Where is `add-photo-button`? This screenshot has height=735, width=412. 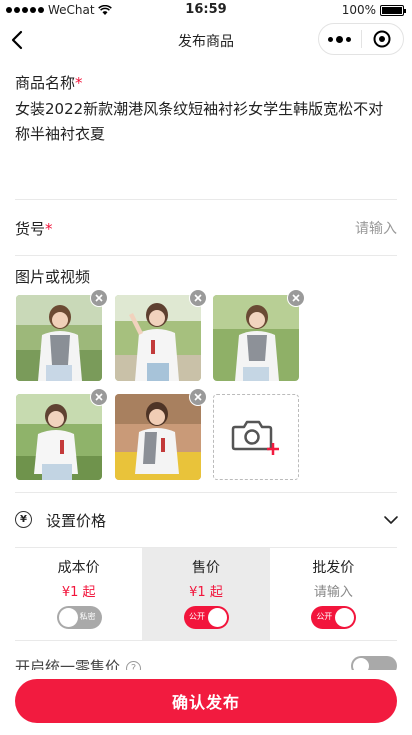 add-photo-button is located at coordinates (256, 437).